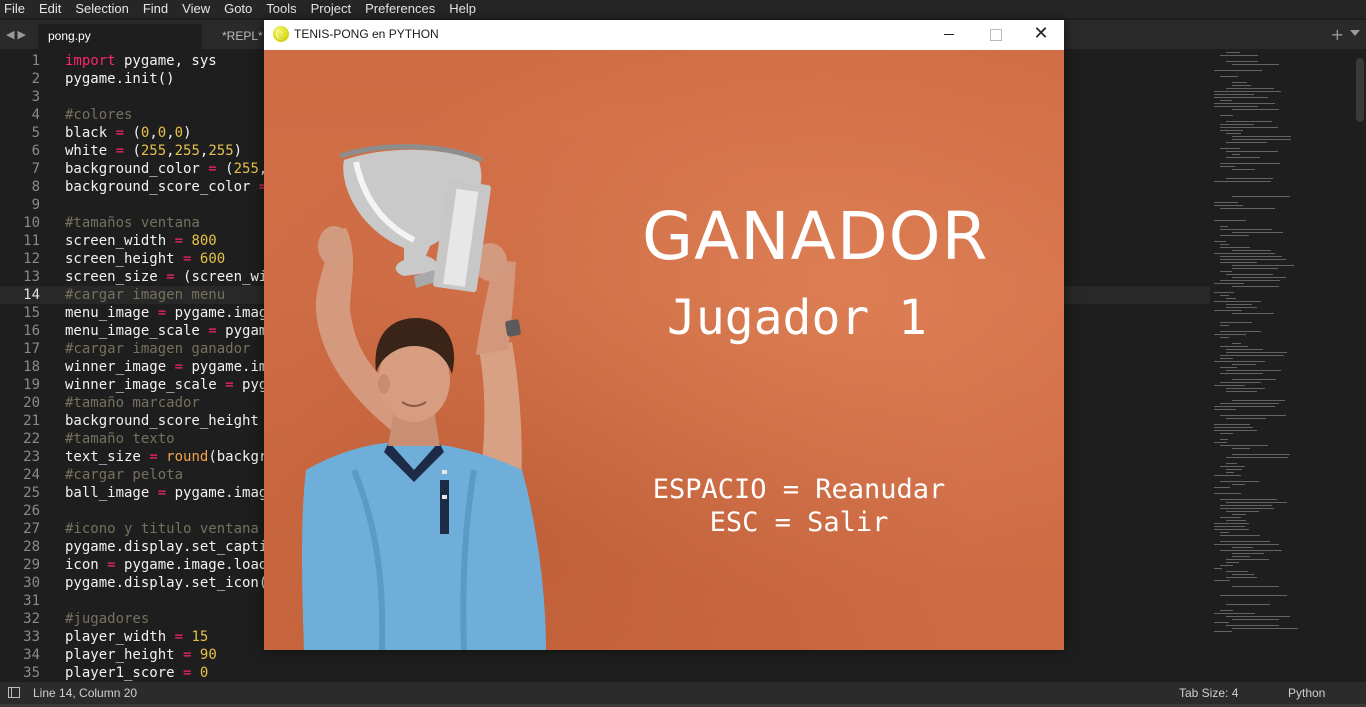 This screenshot has height=707, width=1366. Describe the element at coordinates (238, 9) in the screenshot. I see `menu-goto: Goto` at that location.